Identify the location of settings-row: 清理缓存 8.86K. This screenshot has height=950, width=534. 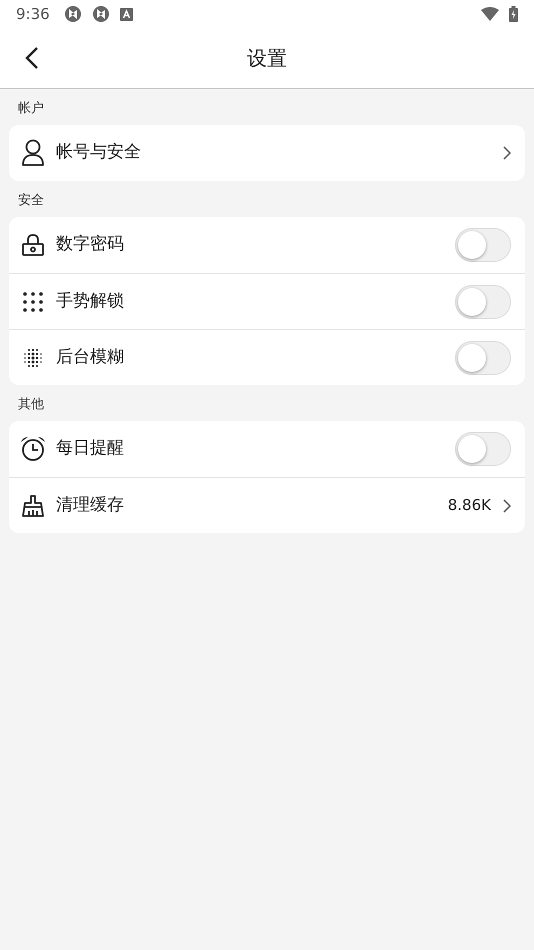
(267, 505).